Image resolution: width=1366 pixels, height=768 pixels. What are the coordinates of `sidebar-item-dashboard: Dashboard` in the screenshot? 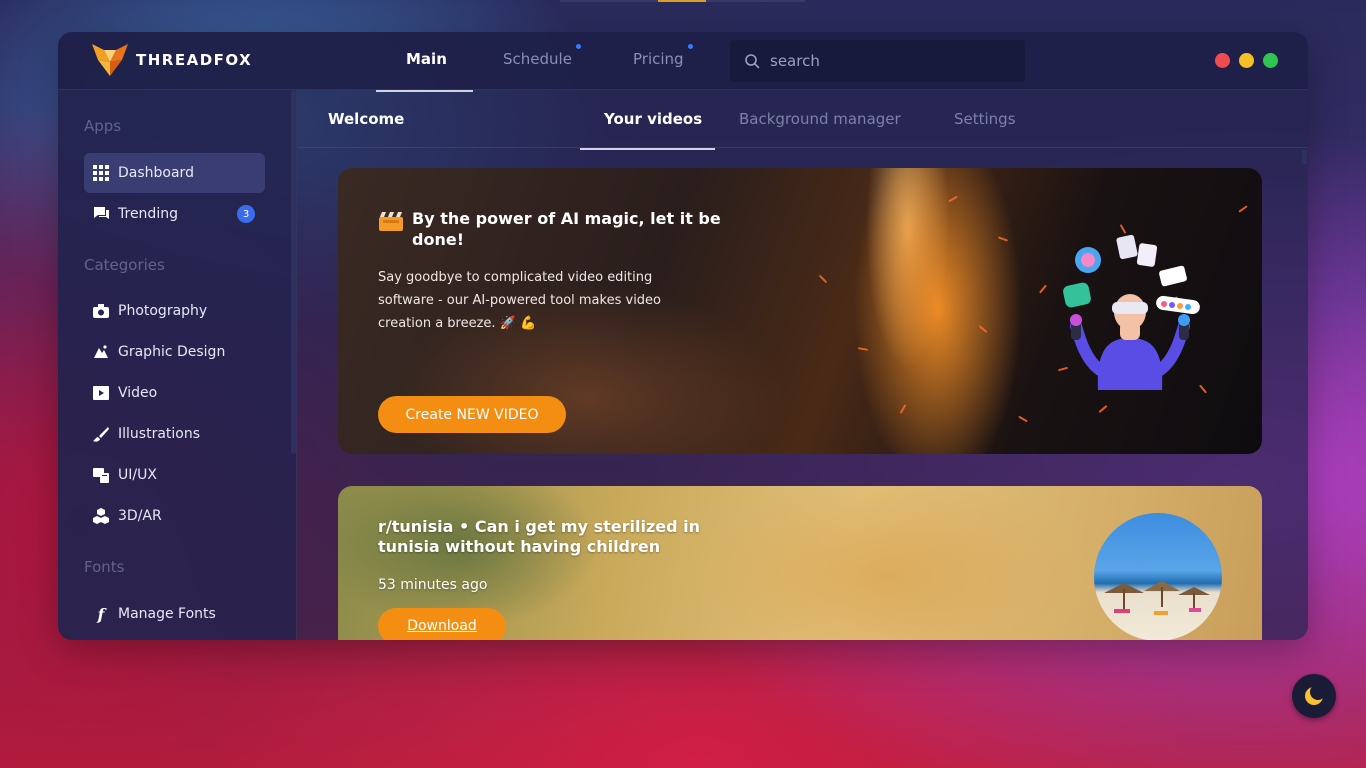 It's located at (174, 173).